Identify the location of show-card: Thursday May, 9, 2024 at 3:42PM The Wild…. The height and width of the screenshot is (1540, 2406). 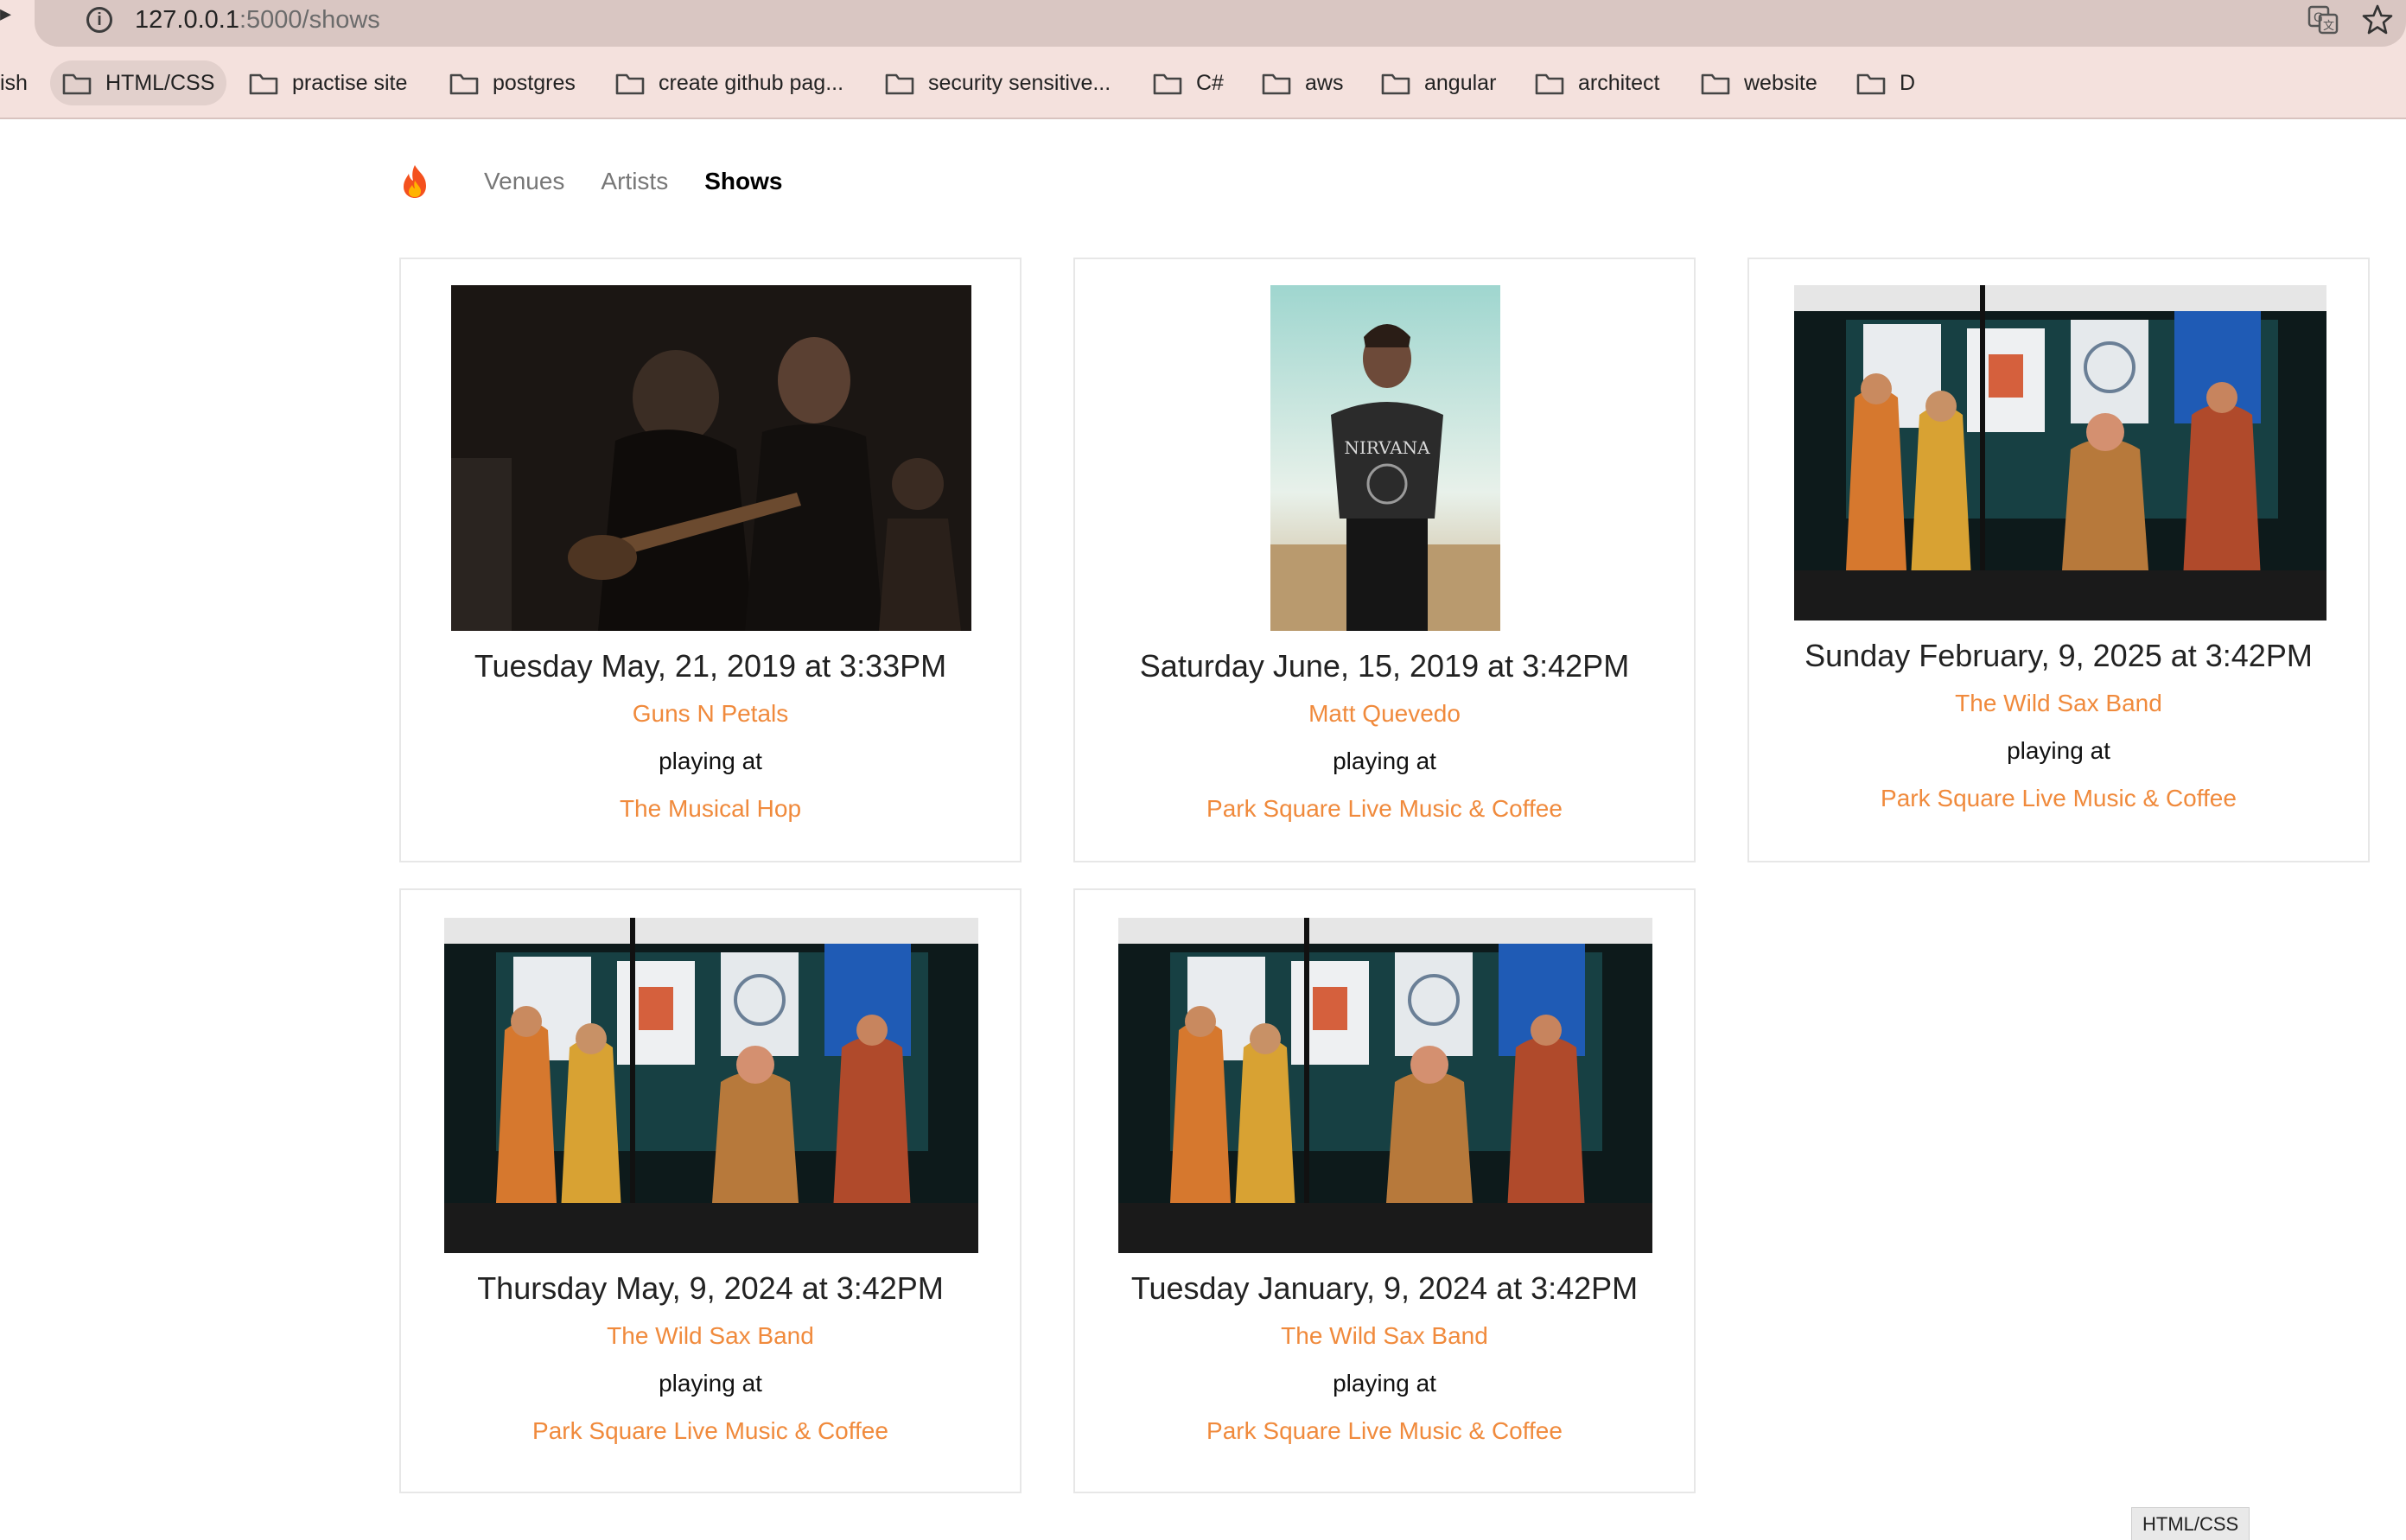
(711, 1191).